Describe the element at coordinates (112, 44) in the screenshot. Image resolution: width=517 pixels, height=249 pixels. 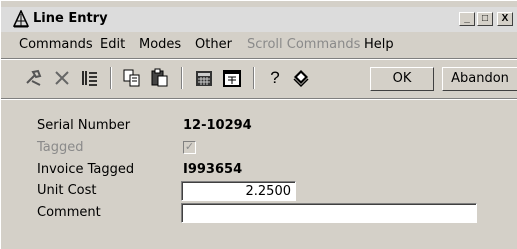
I see `menu-edit: Edit` at that location.